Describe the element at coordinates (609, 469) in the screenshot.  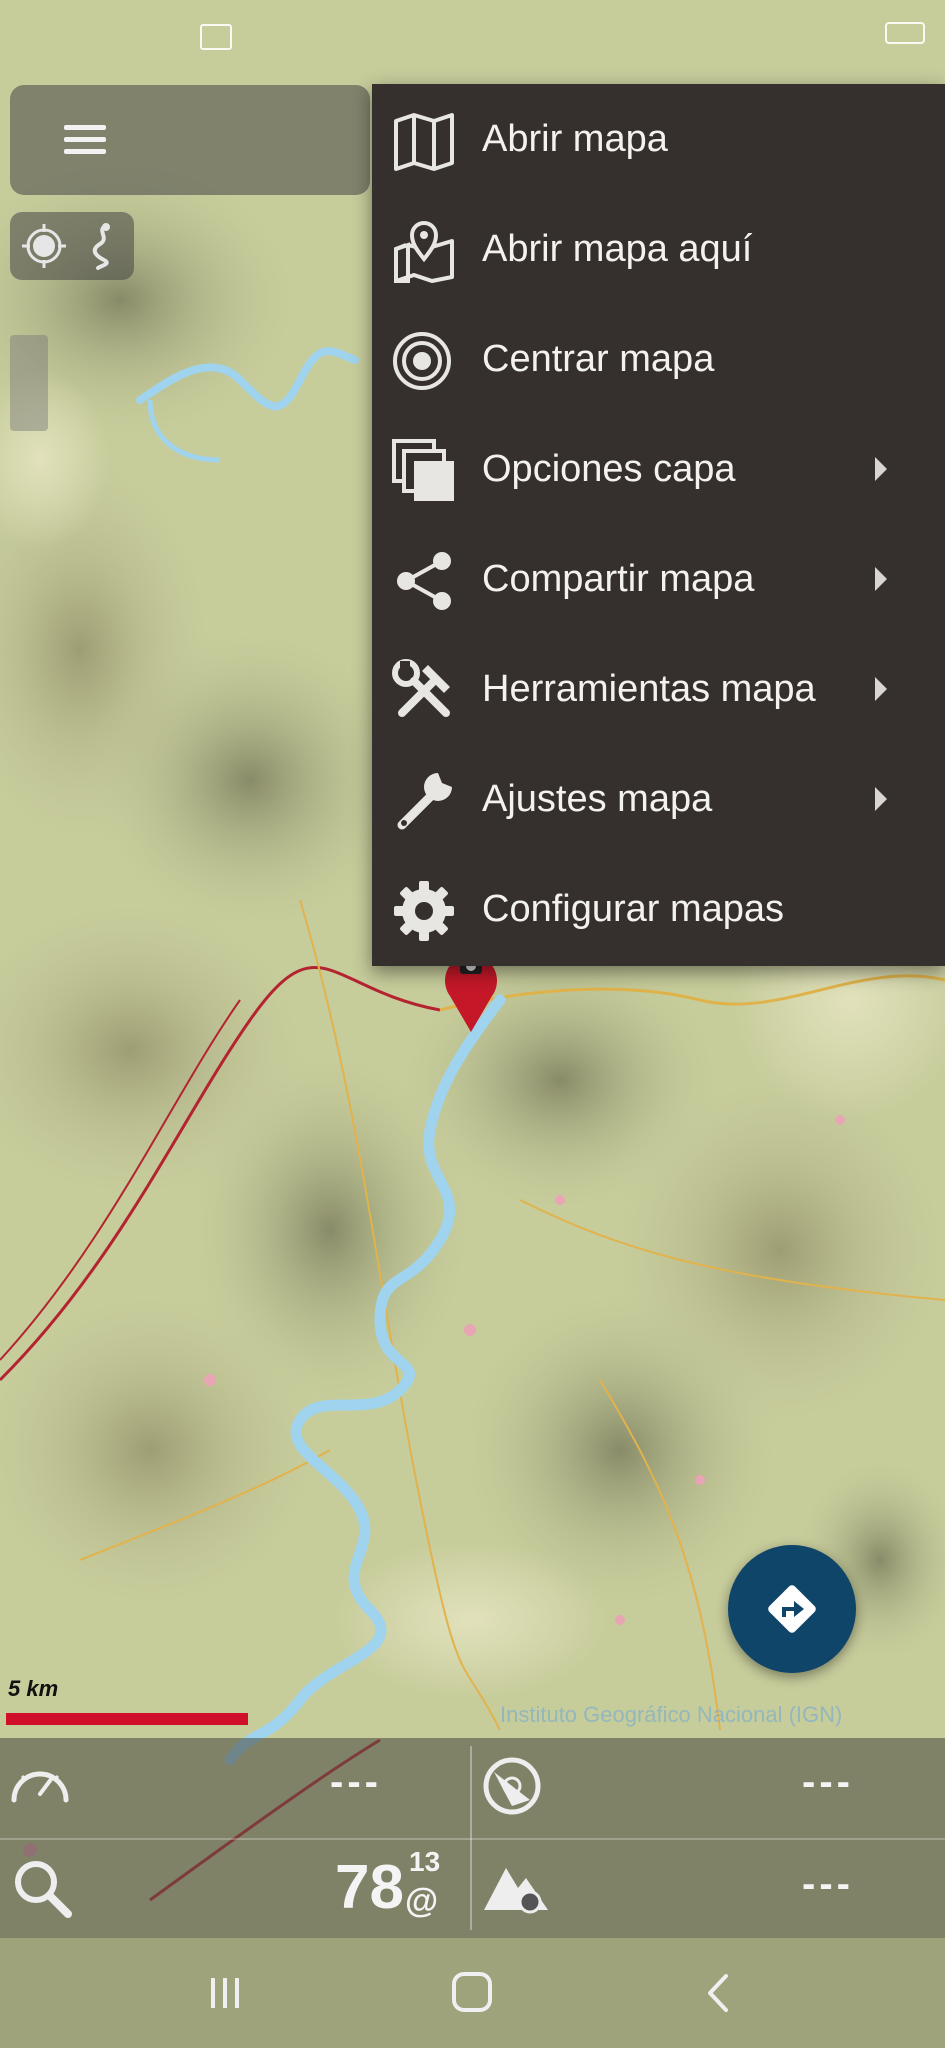
I see `menu-item-label: Opciones capa` at that location.